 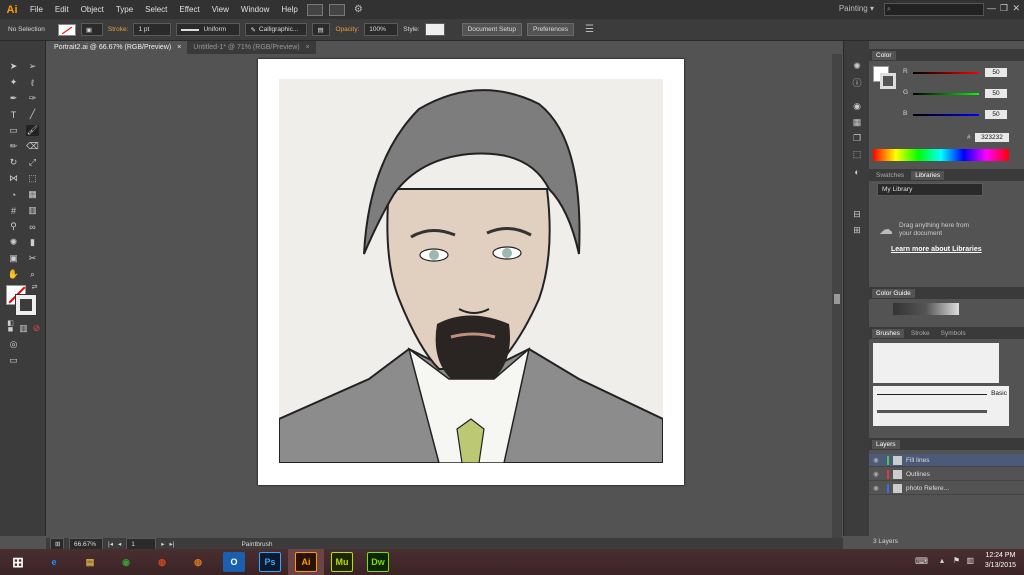 I want to click on graphic-style-dropdown, so click(x=434, y=29).